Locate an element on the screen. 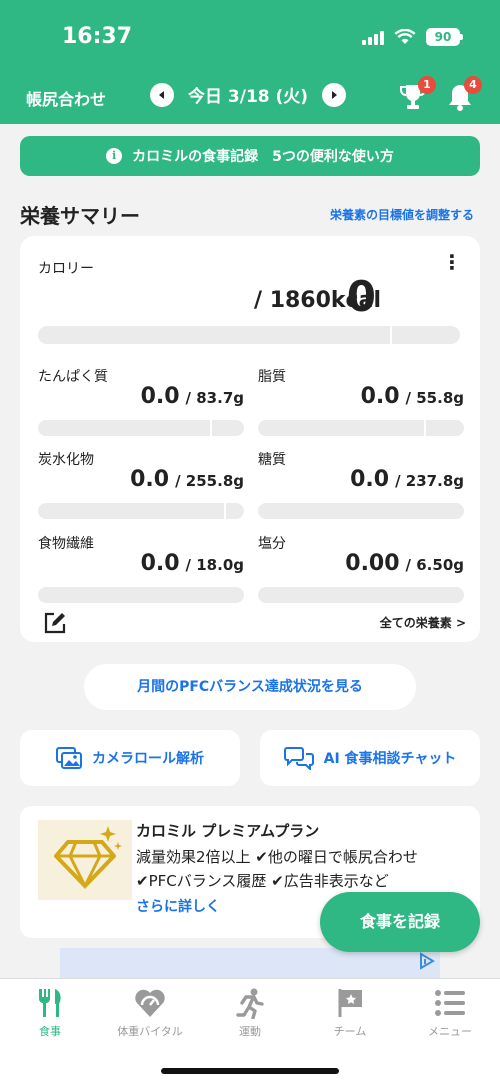 The image size is (500, 1084). current-date: 今日 3/18 (火) is located at coordinates (248, 94).